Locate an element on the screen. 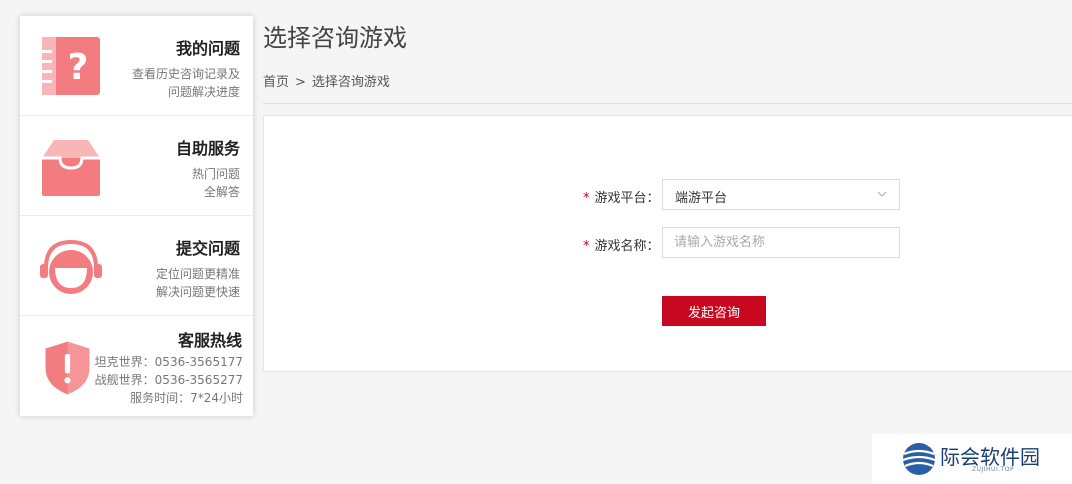 The height and width of the screenshot is (484, 1072). sidebar-item-desc: 热门问题 全解答 is located at coordinates (216, 183).